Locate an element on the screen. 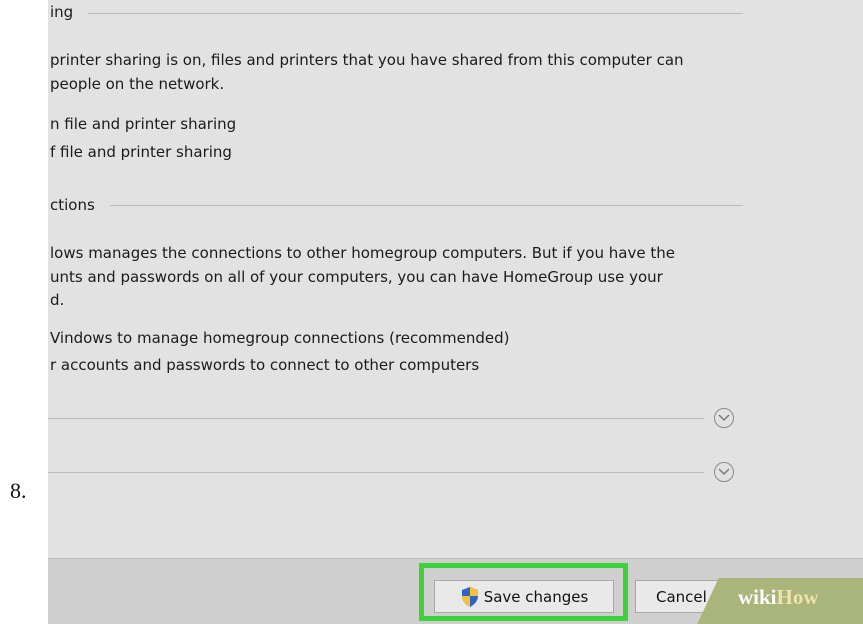  radio-option-turn-off-sharing: f file and printer sharing is located at coordinates (141, 152).